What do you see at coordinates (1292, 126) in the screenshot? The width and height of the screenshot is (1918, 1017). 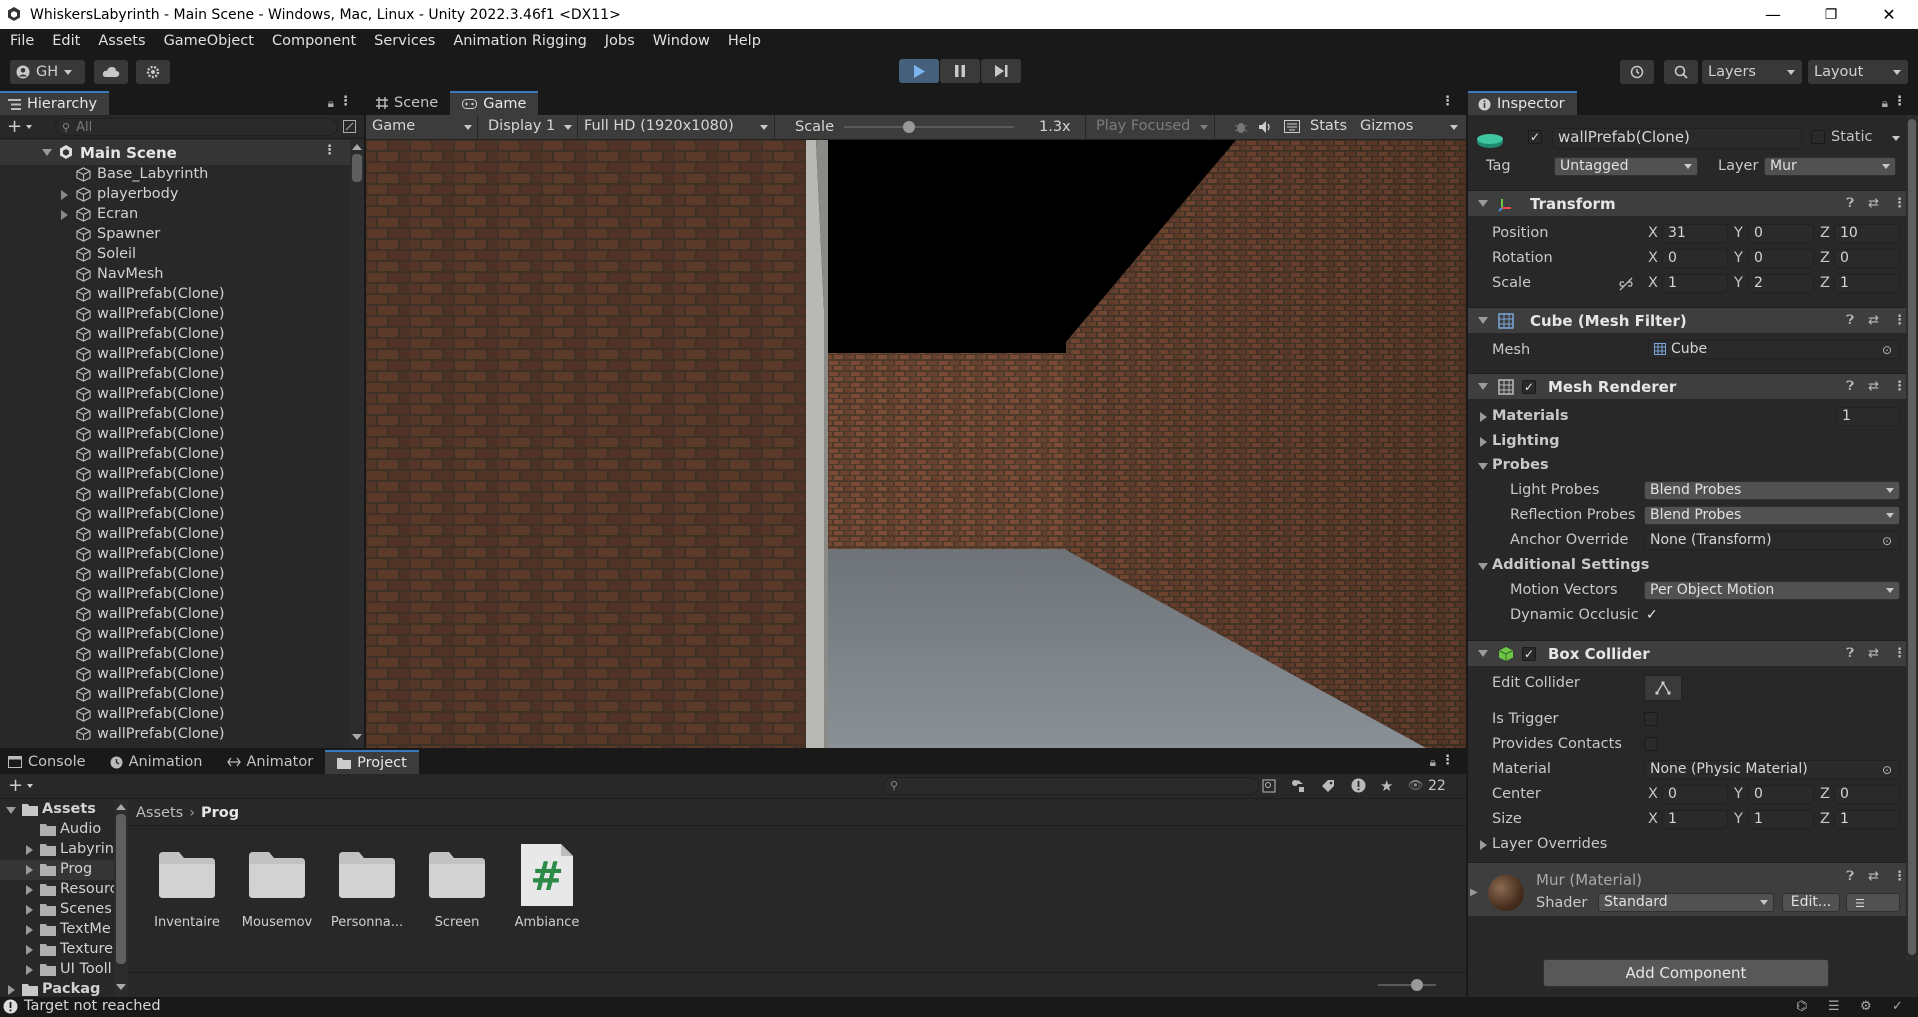 I see `keyboard-icon` at bounding box center [1292, 126].